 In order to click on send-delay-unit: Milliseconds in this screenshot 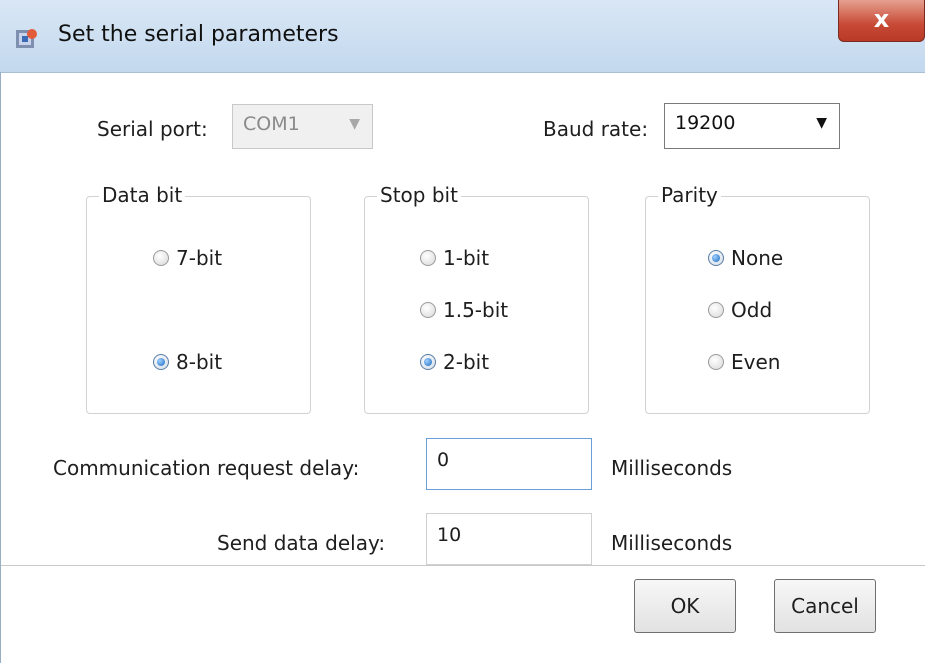, I will do `click(672, 543)`.